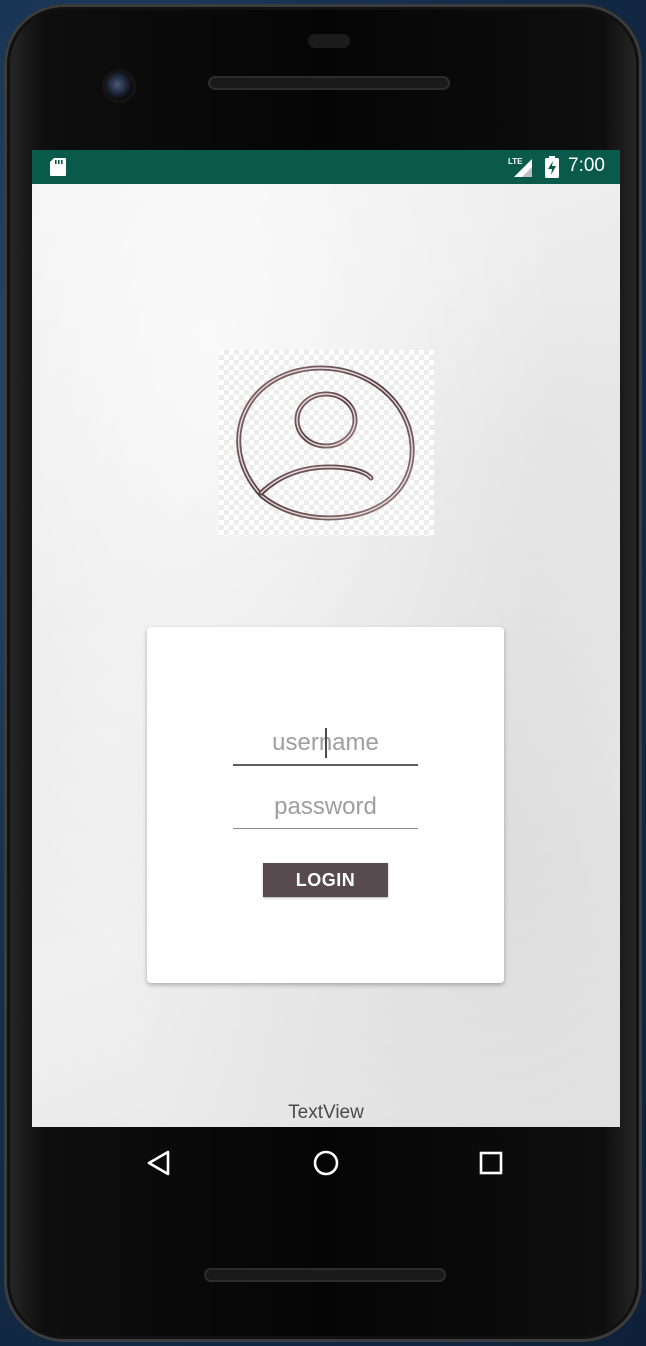 This screenshot has height=1346, width=646. What do you see at coordinates (325, 765) in the screenshot?
I see `username-underline` at bounding box center [325, 765].